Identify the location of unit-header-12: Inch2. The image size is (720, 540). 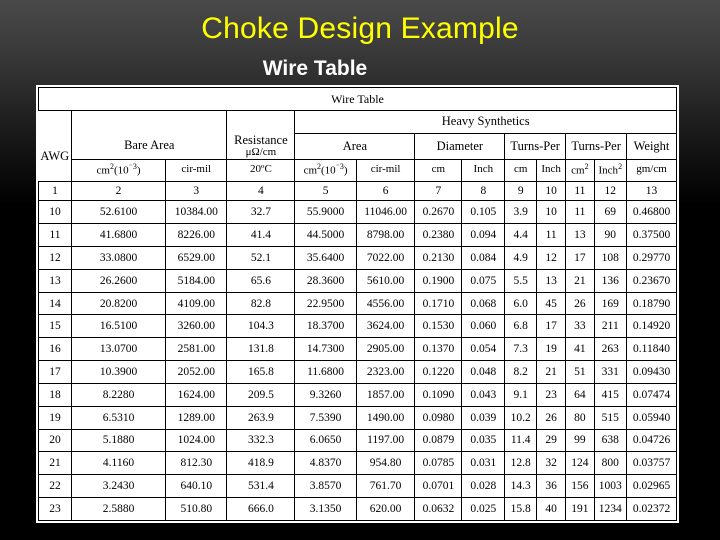
(610, 170).